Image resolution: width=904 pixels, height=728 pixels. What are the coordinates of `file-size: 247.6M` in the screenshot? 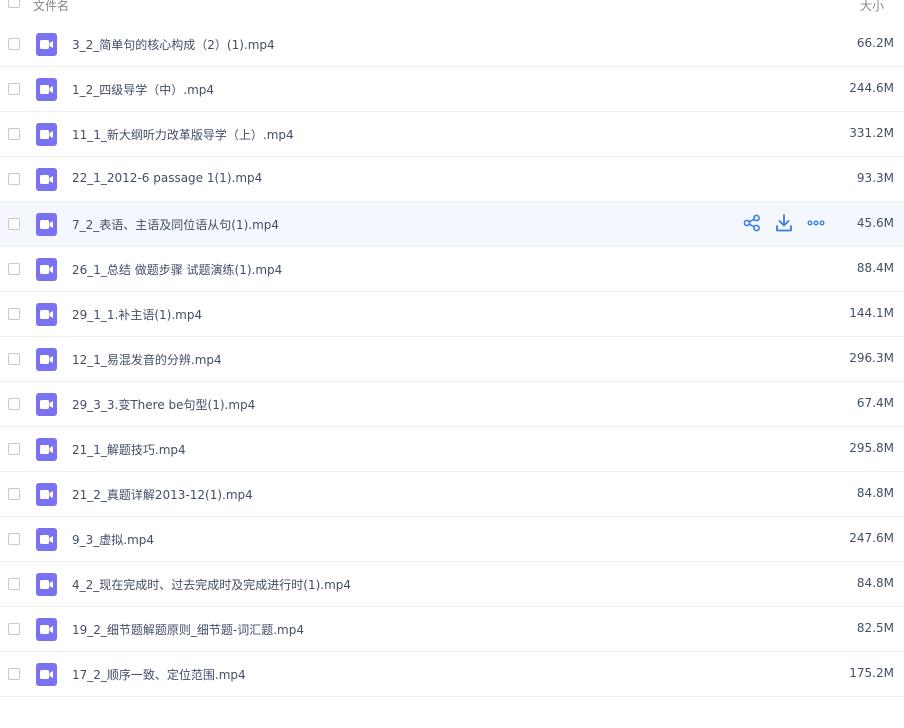 It's located at (871, 538).